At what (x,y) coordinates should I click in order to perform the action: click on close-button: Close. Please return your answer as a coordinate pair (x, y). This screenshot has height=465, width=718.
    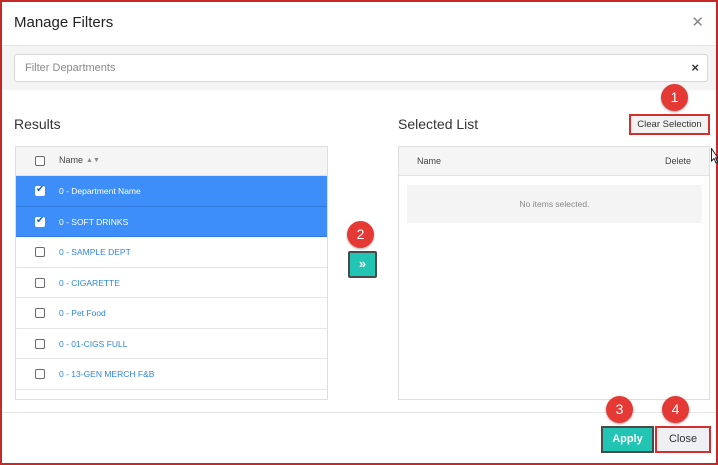
    Looking at the image, I should click on (683, 439).